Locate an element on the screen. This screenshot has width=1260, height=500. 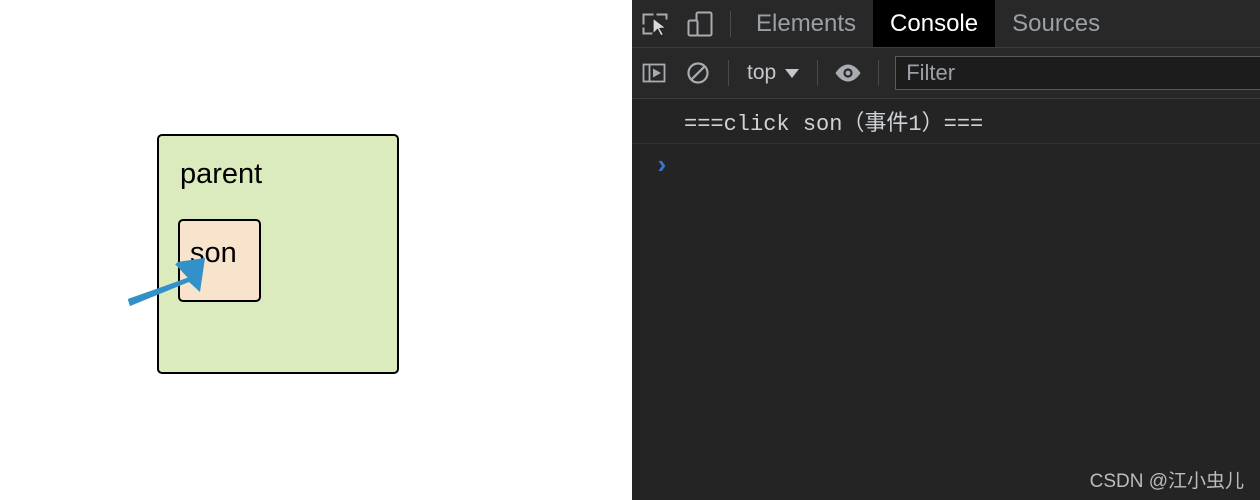
console-sidebar-icon is located at coordinates (654, 73).